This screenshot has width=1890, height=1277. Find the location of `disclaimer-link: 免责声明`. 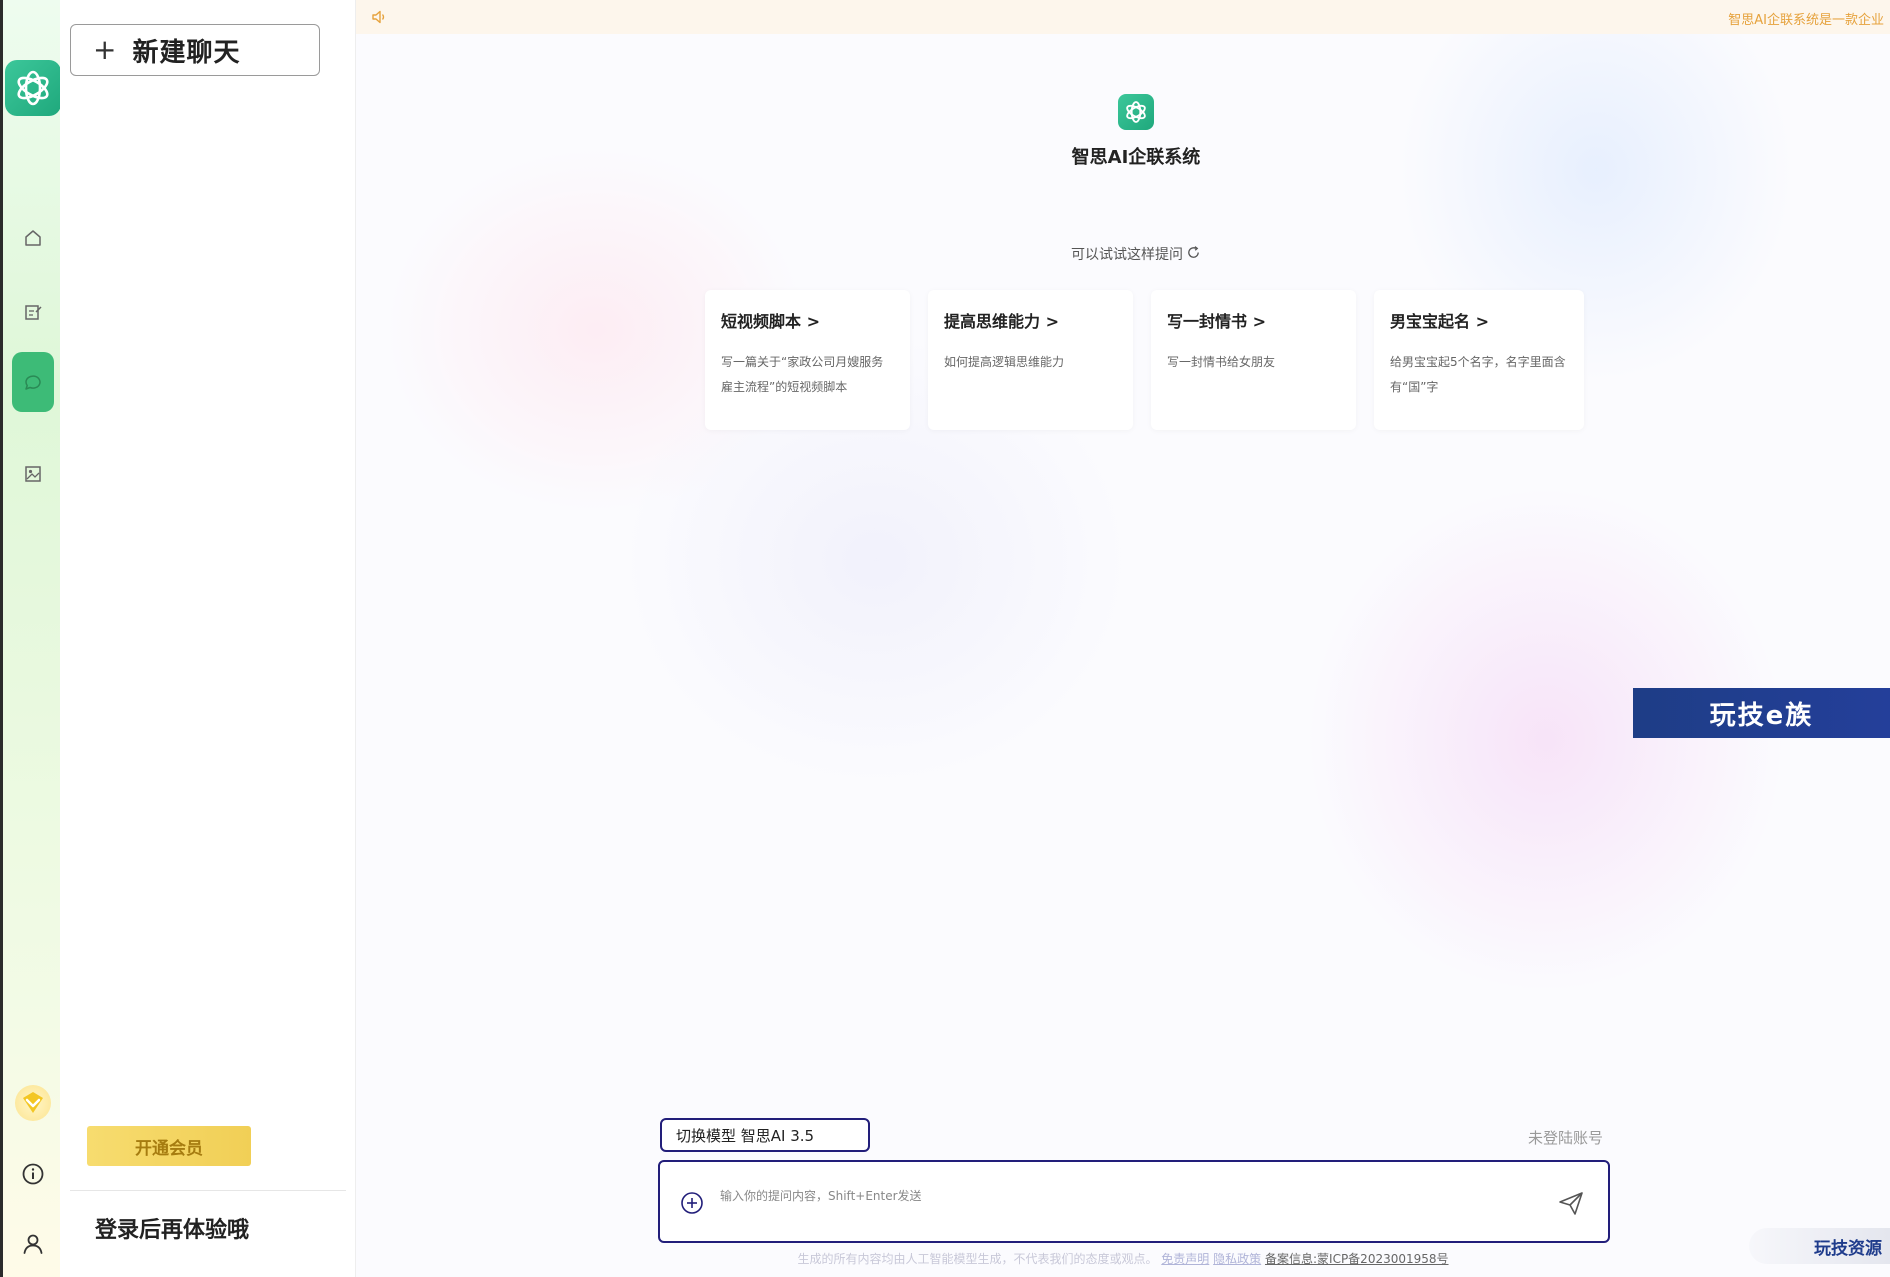

disclaimer-link: 免责声明 is located at coordinates (1185, 1259).